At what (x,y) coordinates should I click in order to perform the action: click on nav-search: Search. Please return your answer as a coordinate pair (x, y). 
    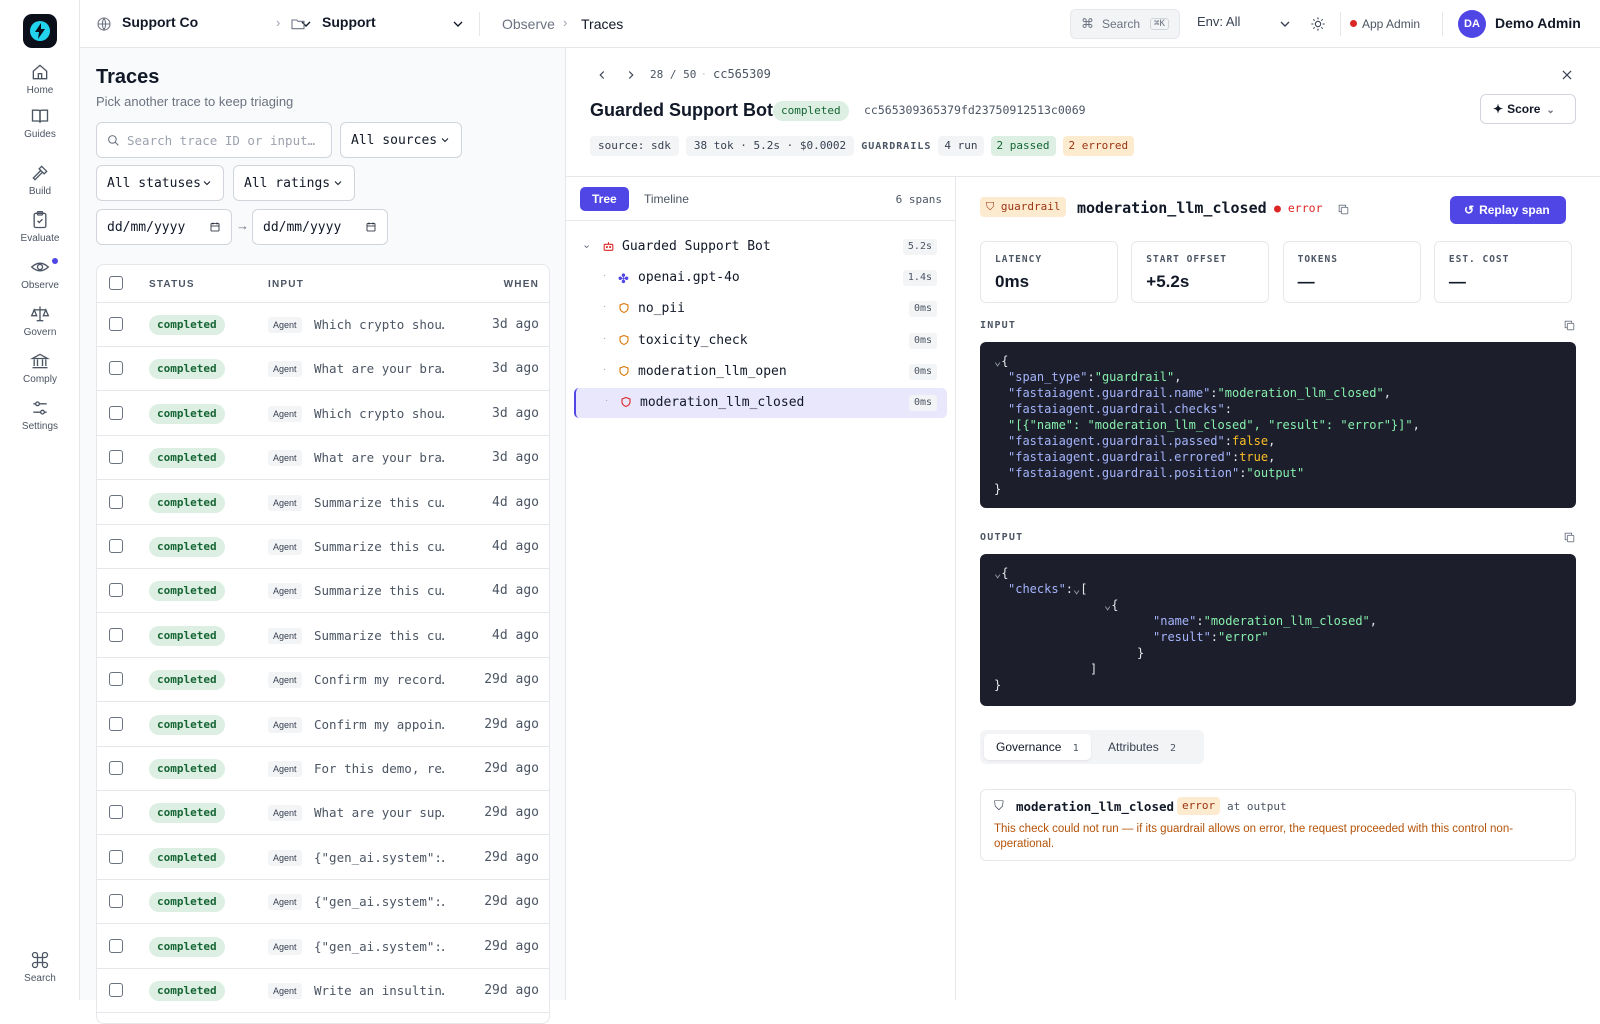
    Looking at the image, I should click on (40, 967).